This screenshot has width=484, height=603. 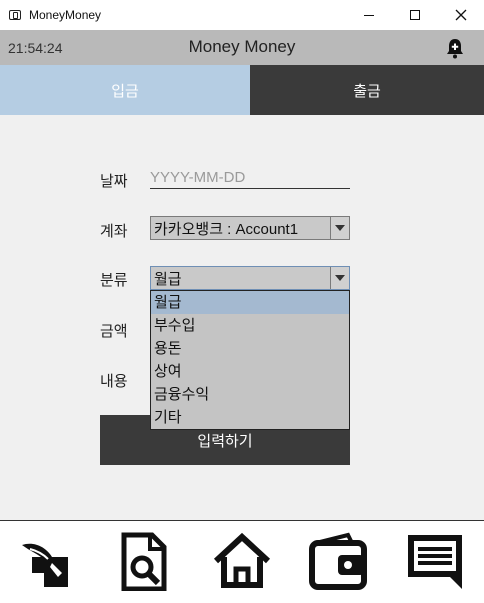 What do you see at coordinates (144, 561) in the screenshot?
I see `search-document-icon` at bounding box center [144, 561].